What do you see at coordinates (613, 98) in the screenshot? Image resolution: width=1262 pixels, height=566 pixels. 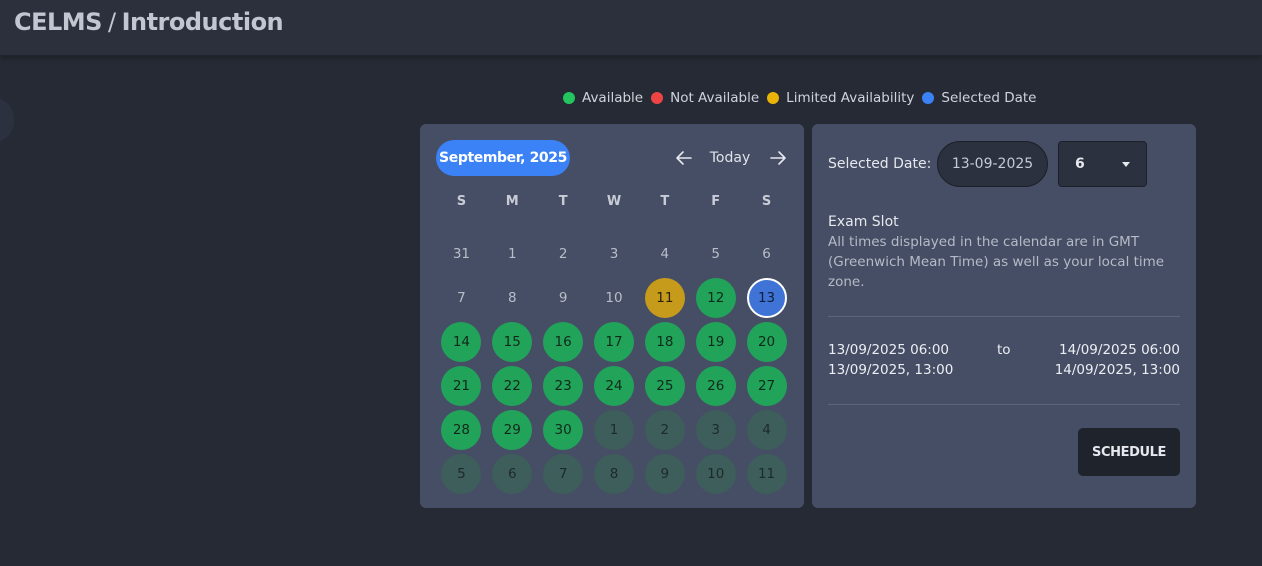 I see `legend-label: Available` at bounding box center [613, 98].